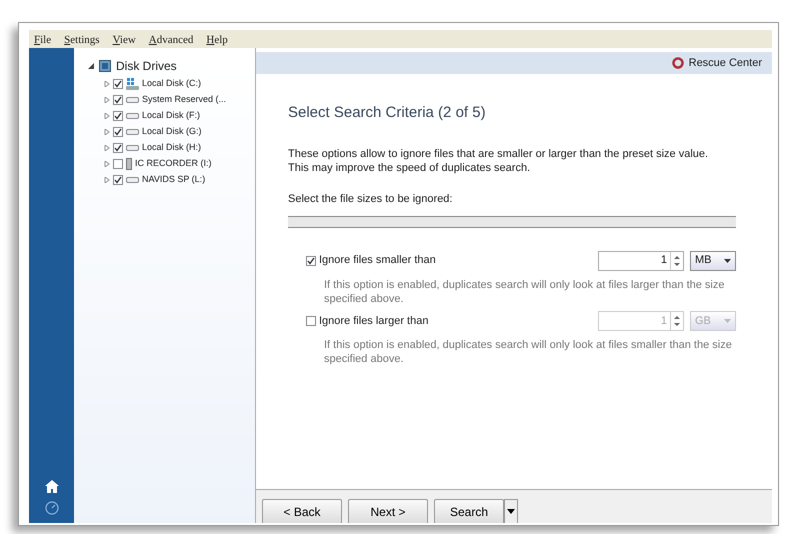  What do you see at coordinates (105, 66) in the screenshot?
I see `drives-icon` at bounding box center [105, 66].